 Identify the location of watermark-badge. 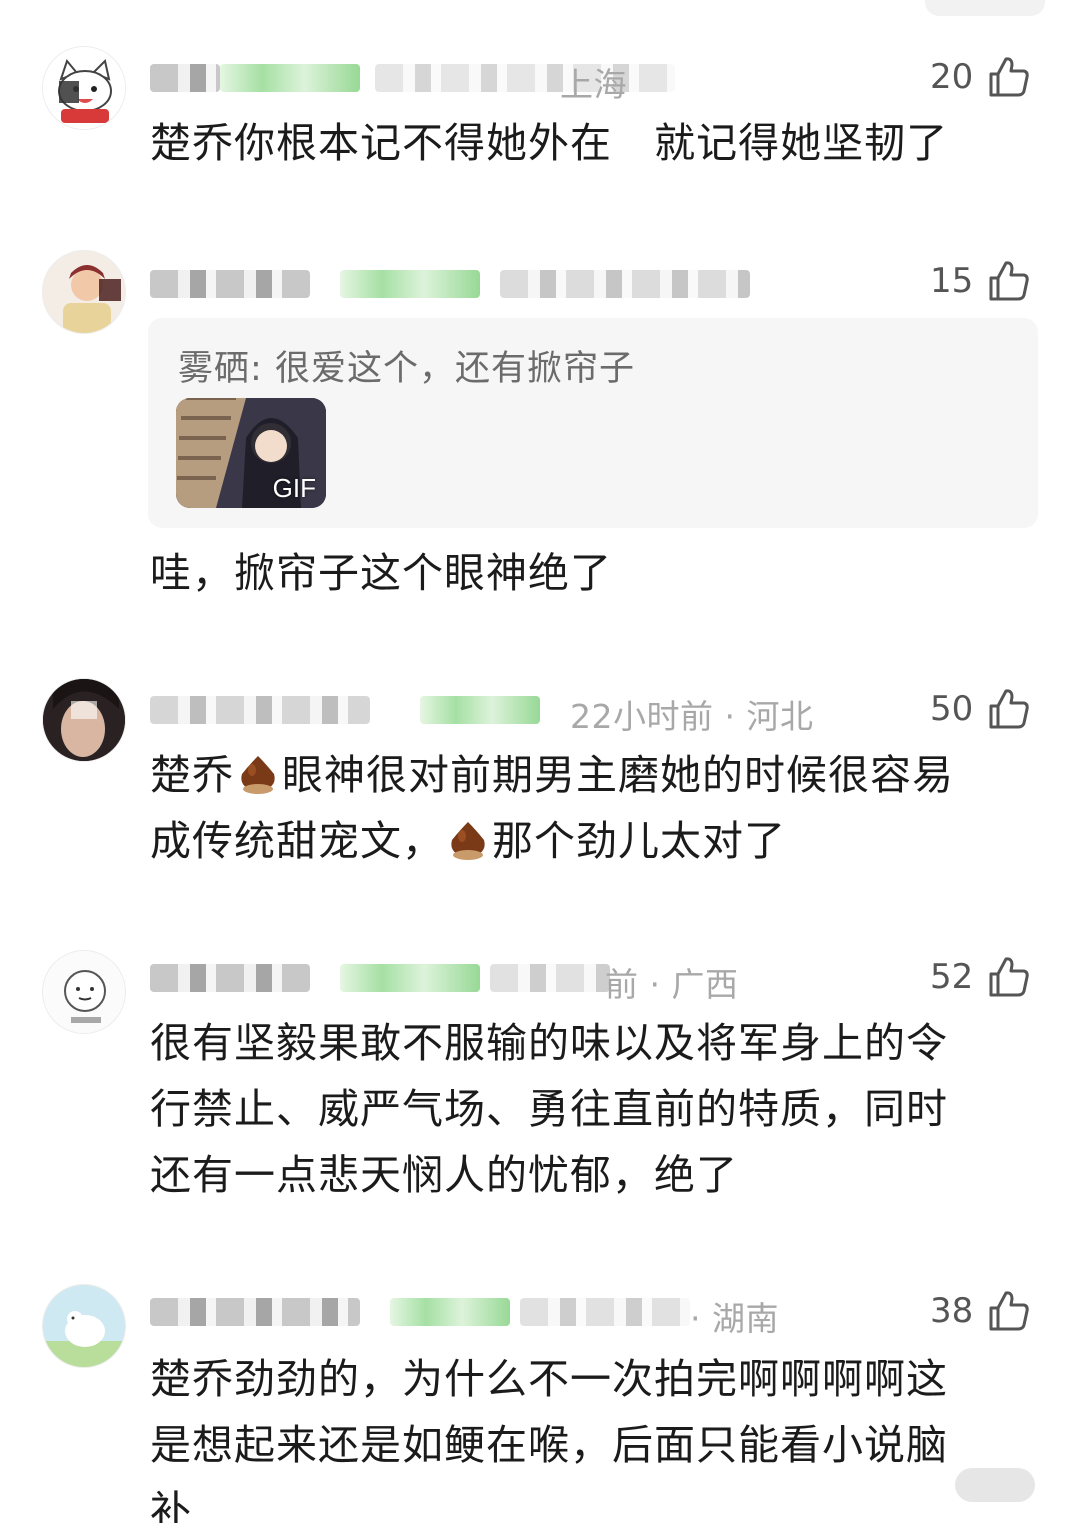
(995, 1485).